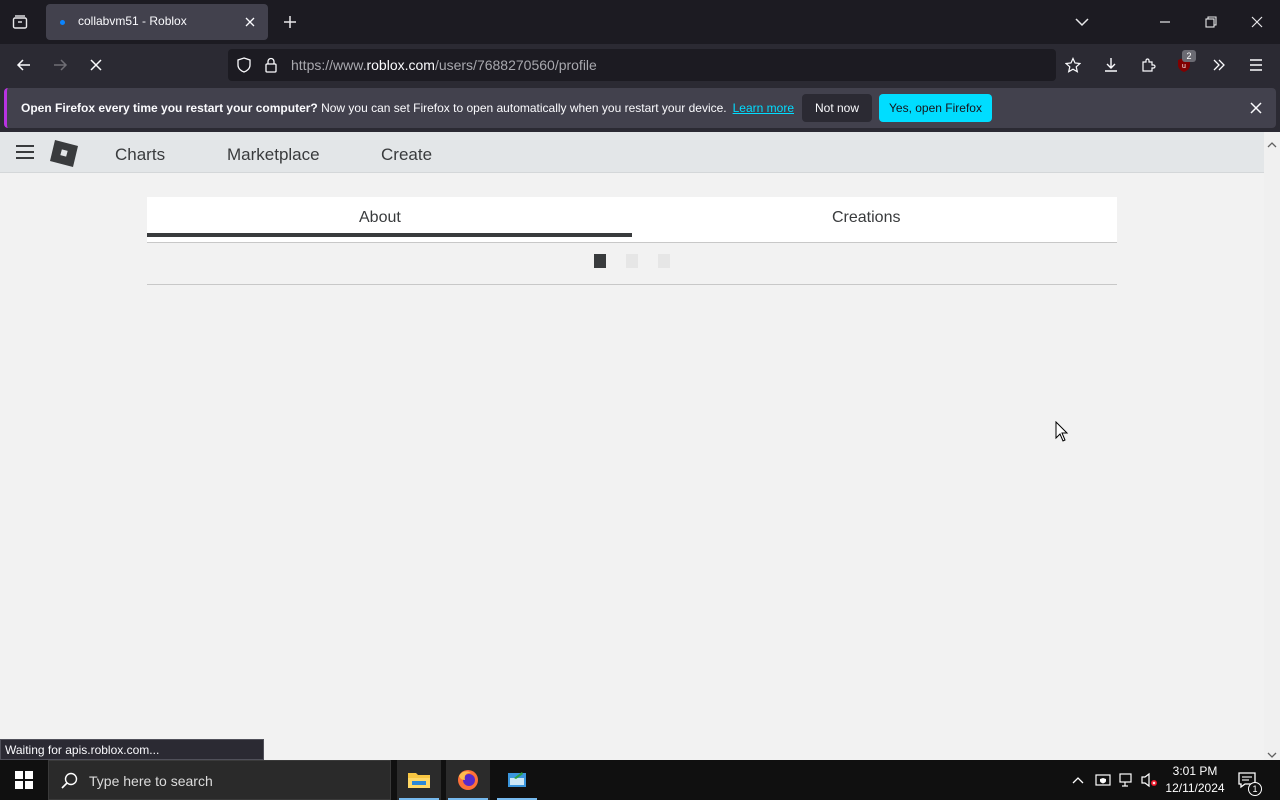  What do you see at coordinates (1255, 789) in the screenshot?
I see `notification-count-badge: 1` at bounding box center [1255, 789].